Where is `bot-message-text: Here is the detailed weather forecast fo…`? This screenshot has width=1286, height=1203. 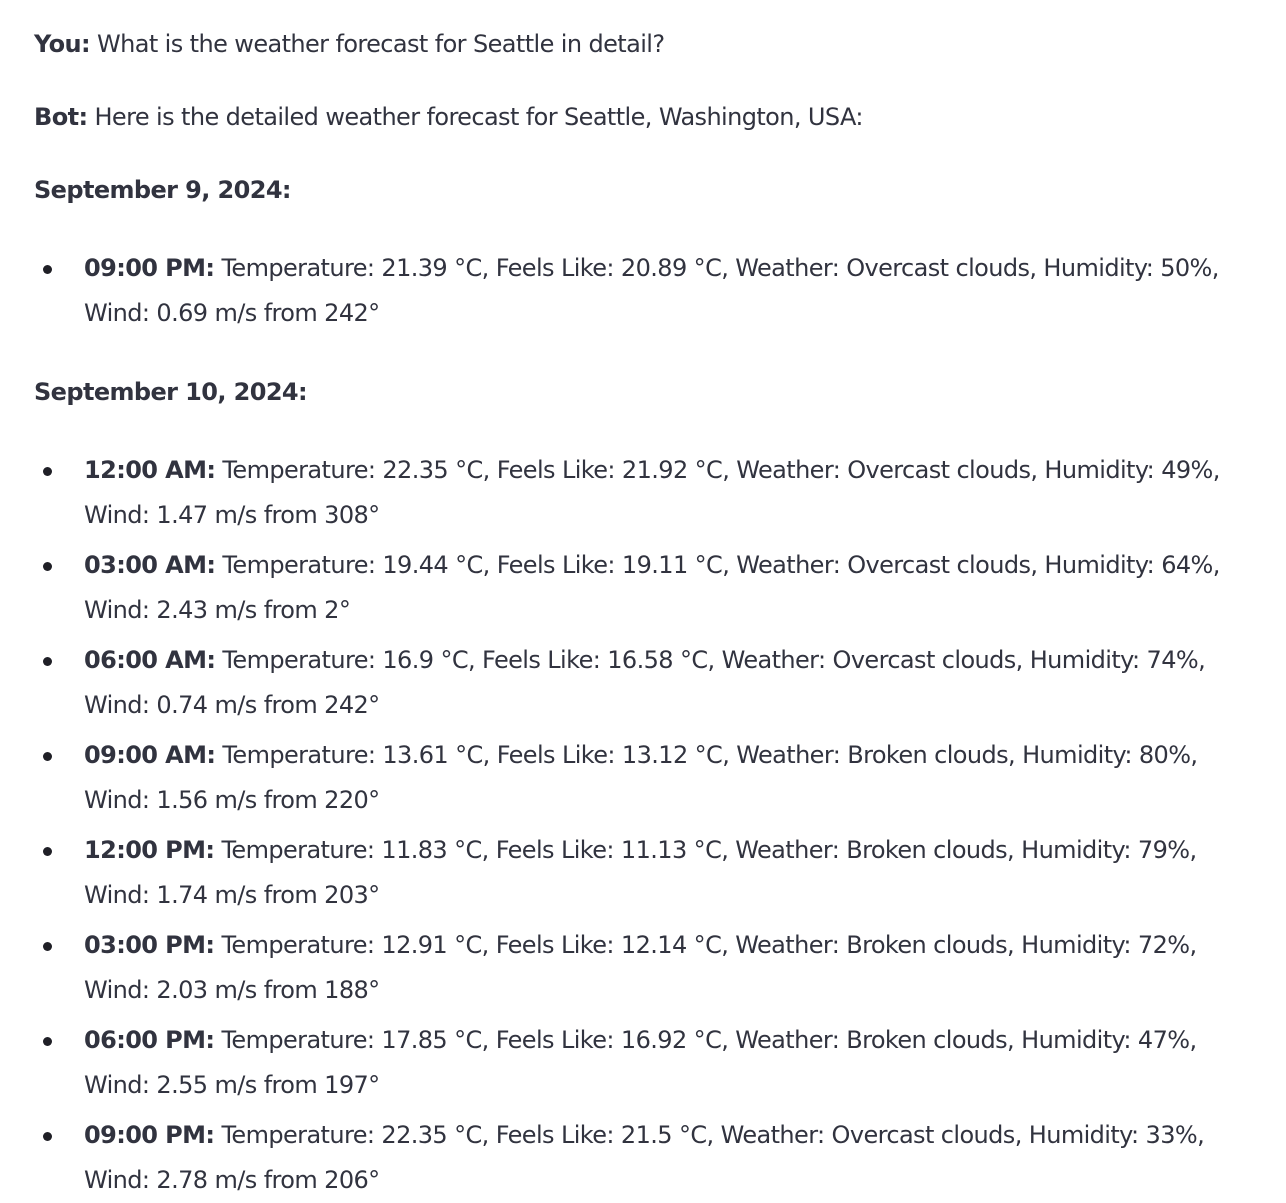 bot-message-text: Here is the detailed weather forecast fo… is located at coordinates (475, 117).